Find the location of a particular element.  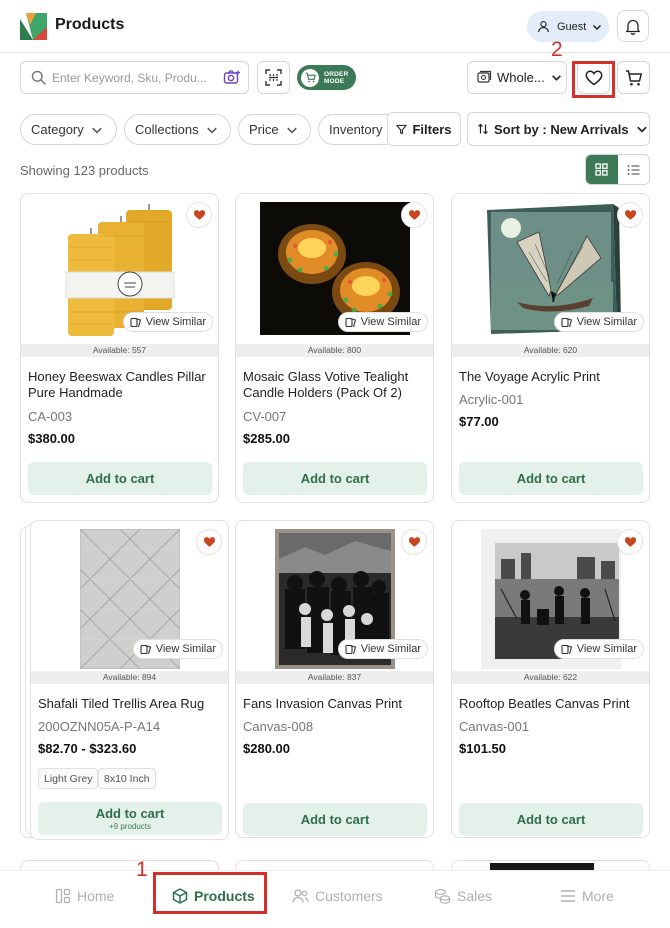

variant-tag-size: 8x10 Inch is located at coordinates (127, 778).